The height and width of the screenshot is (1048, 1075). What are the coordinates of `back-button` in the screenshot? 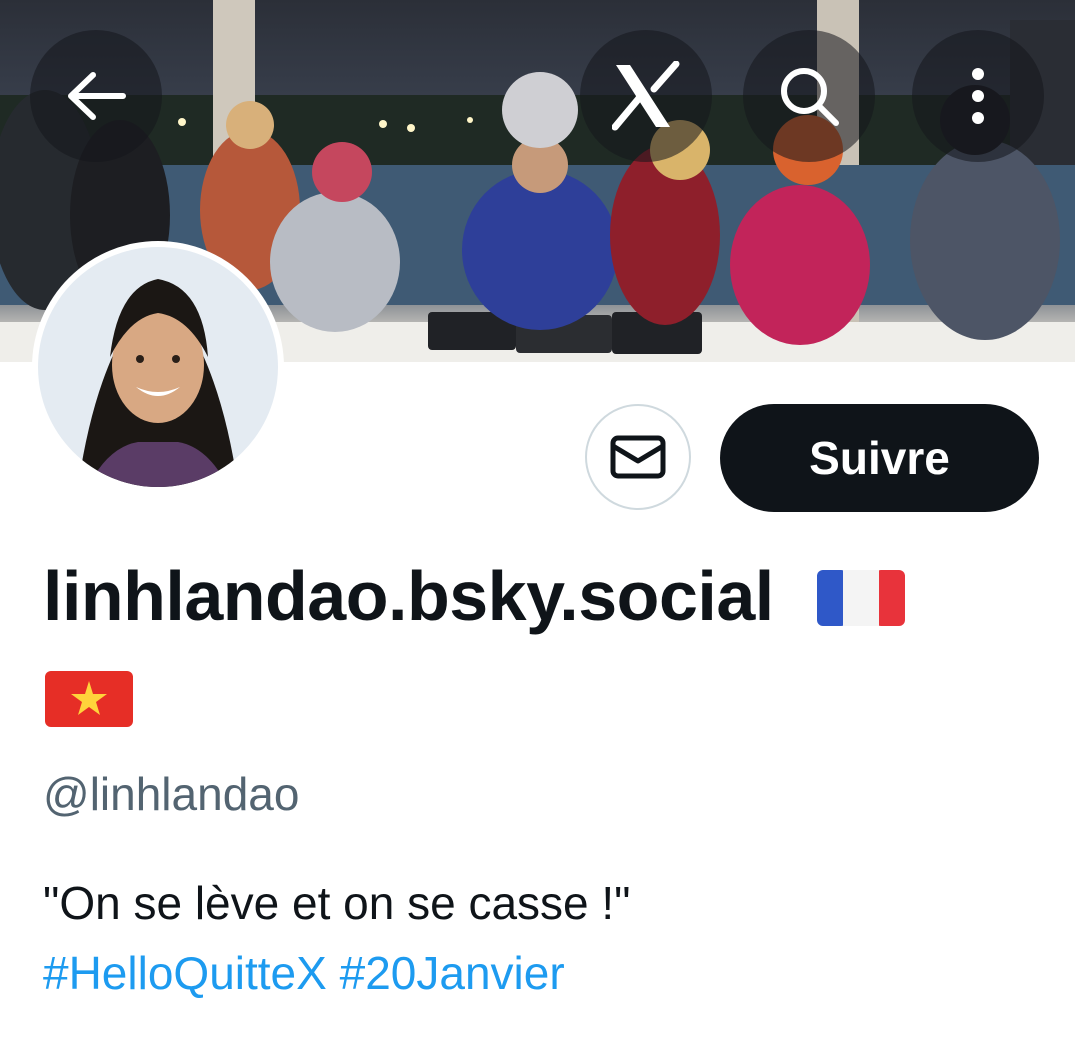 It's located at (96, 96).